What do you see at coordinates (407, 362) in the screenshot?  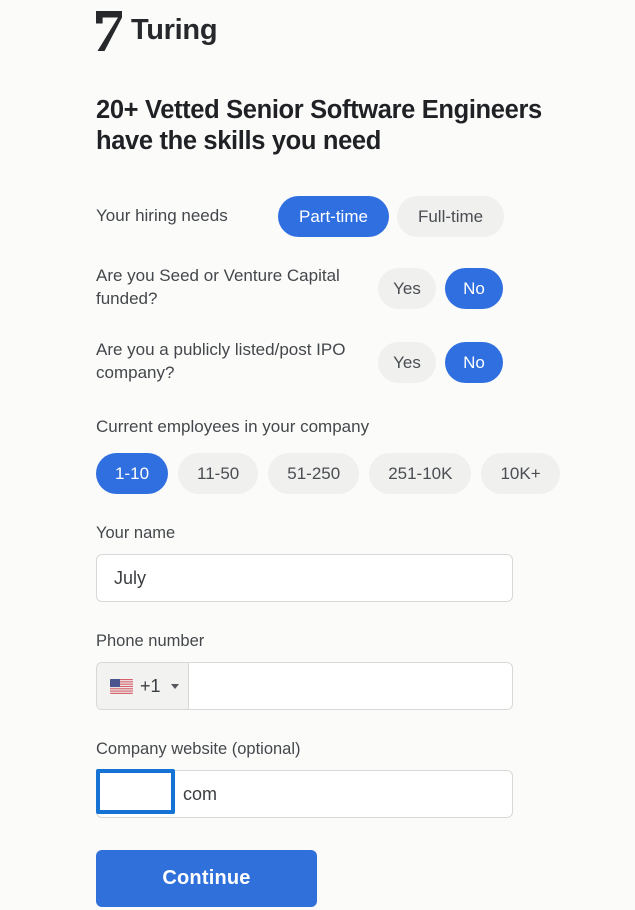 I see `publicly-listed-yes: Yes` at bounding box center [407, 362].